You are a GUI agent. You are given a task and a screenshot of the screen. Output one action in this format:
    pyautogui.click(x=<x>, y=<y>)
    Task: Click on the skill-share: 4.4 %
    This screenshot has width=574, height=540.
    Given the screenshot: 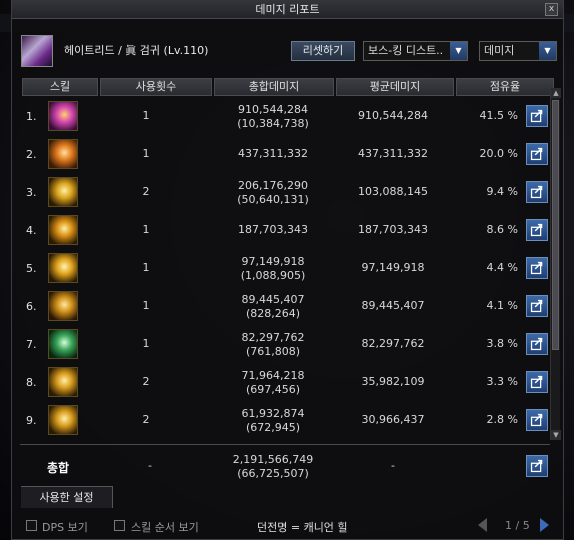 What is the action you would take?
    pyautogui.click(x=502, y=267)
    